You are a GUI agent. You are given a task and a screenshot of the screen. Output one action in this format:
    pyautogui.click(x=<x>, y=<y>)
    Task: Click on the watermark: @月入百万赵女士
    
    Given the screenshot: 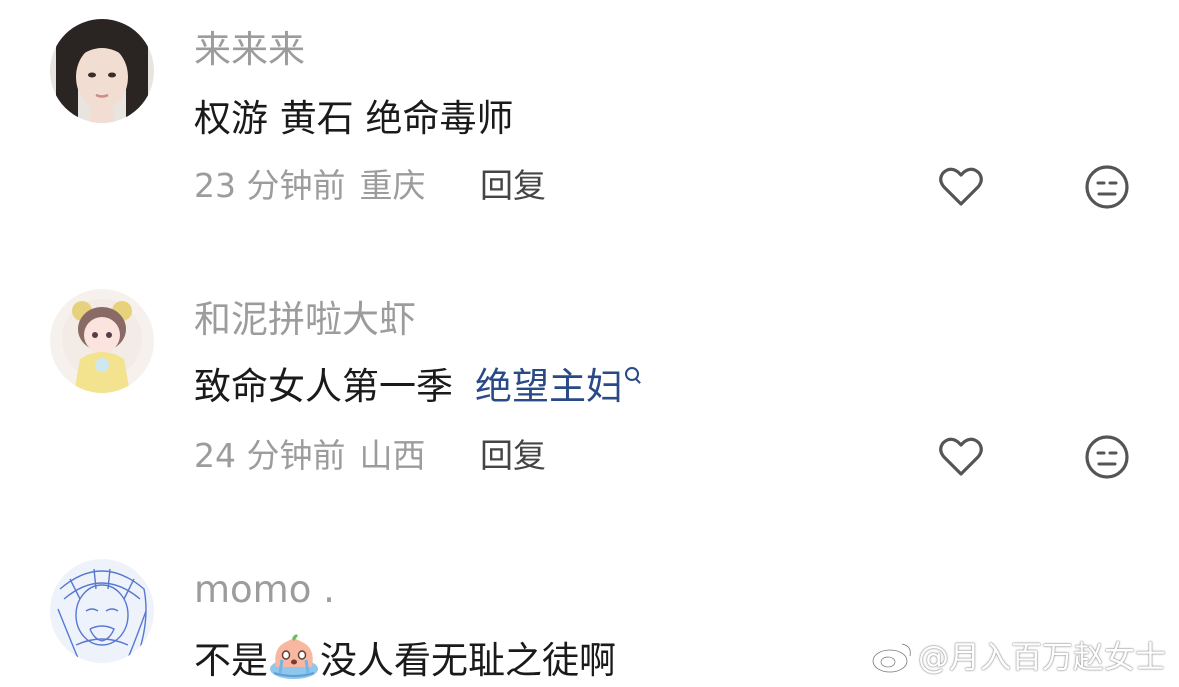 What is the action you would take?
    pyautogui.click(x=1018, y=658)
    